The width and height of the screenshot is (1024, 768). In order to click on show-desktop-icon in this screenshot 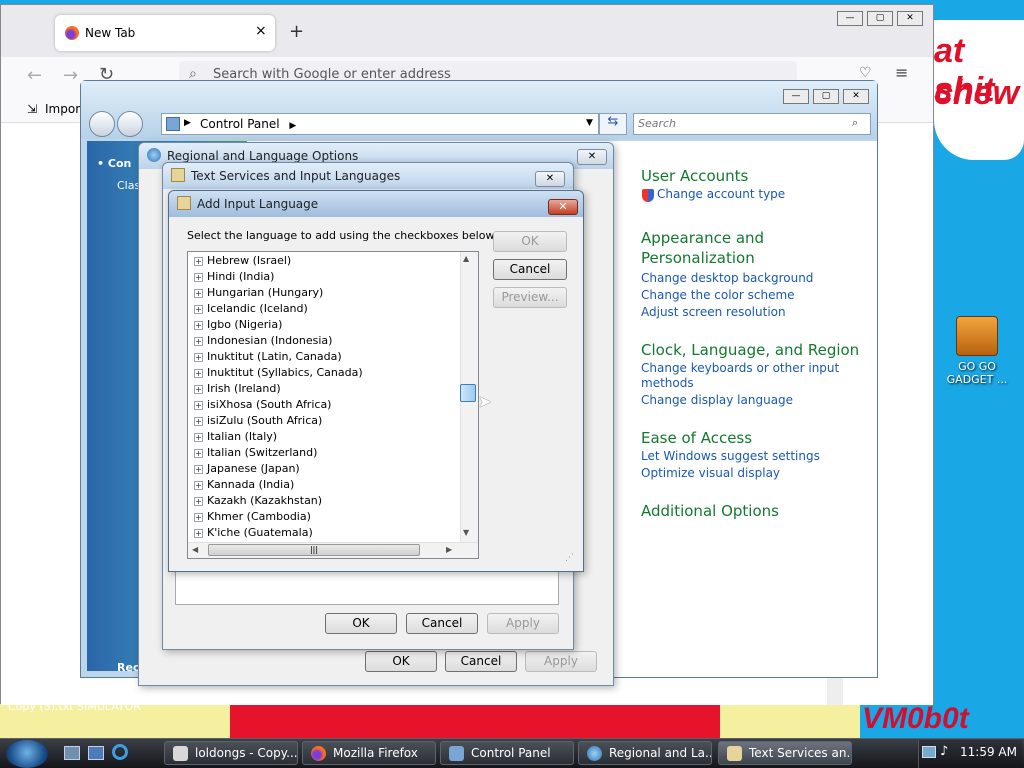, I will do `click(72, 753)`.